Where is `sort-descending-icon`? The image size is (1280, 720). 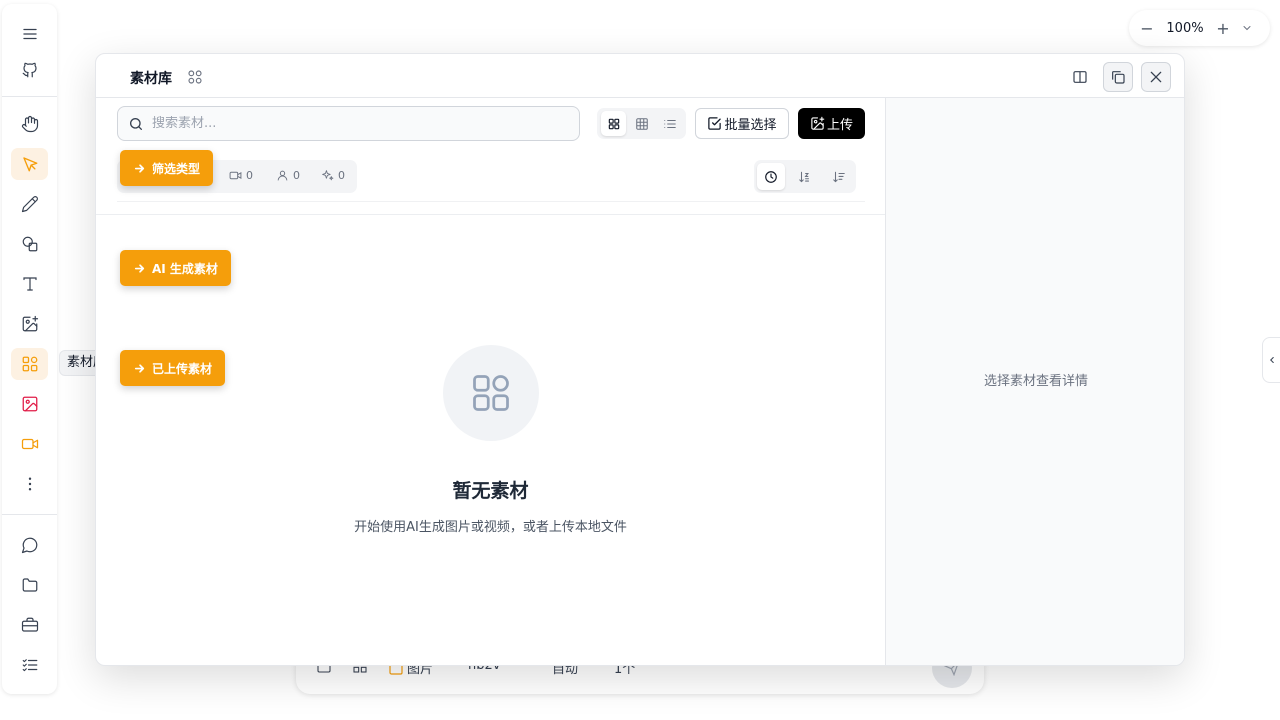 sort-descending-icon is located at coordinates (839, 176).